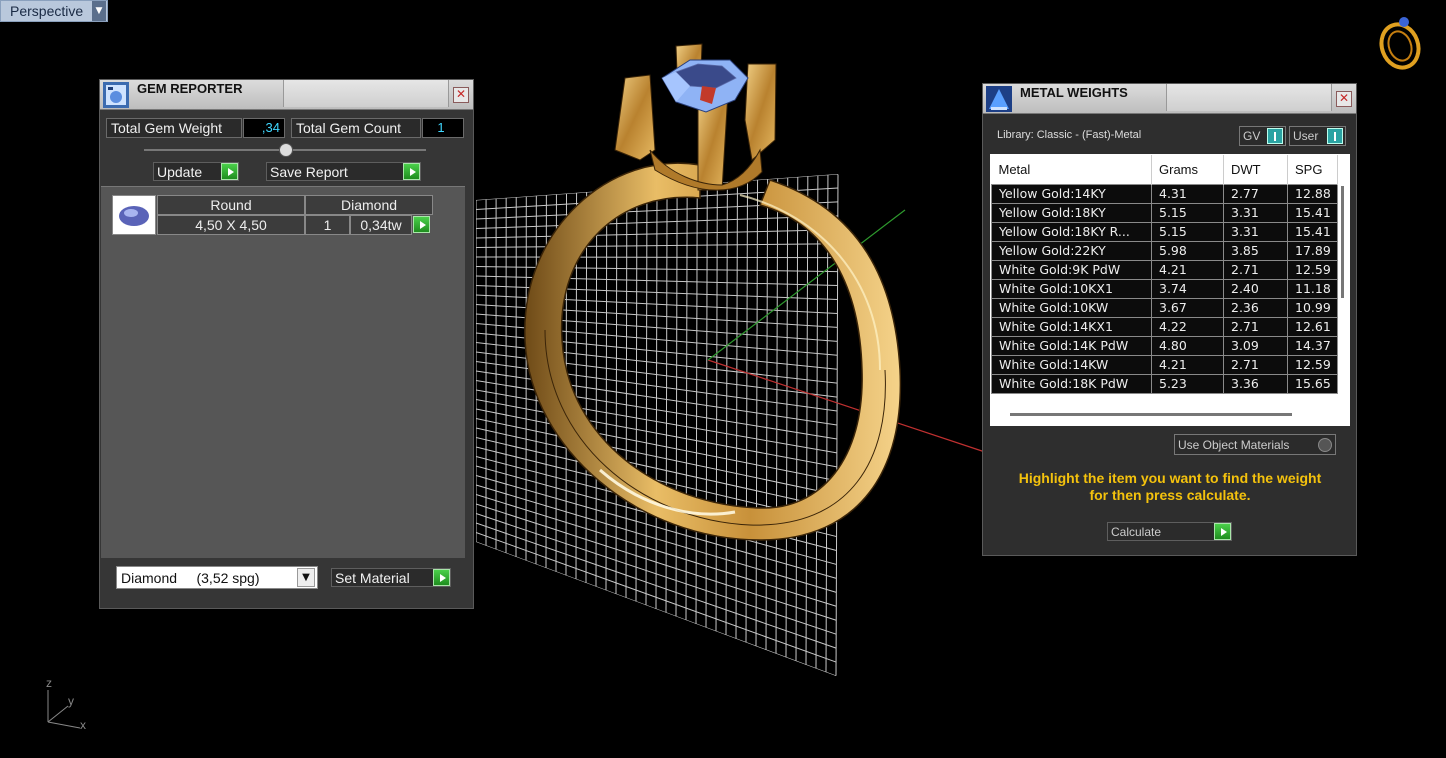  Describe the element at coordinates (1306, 136) in the screenshot. I see `user-toggle-label: User` at that location.